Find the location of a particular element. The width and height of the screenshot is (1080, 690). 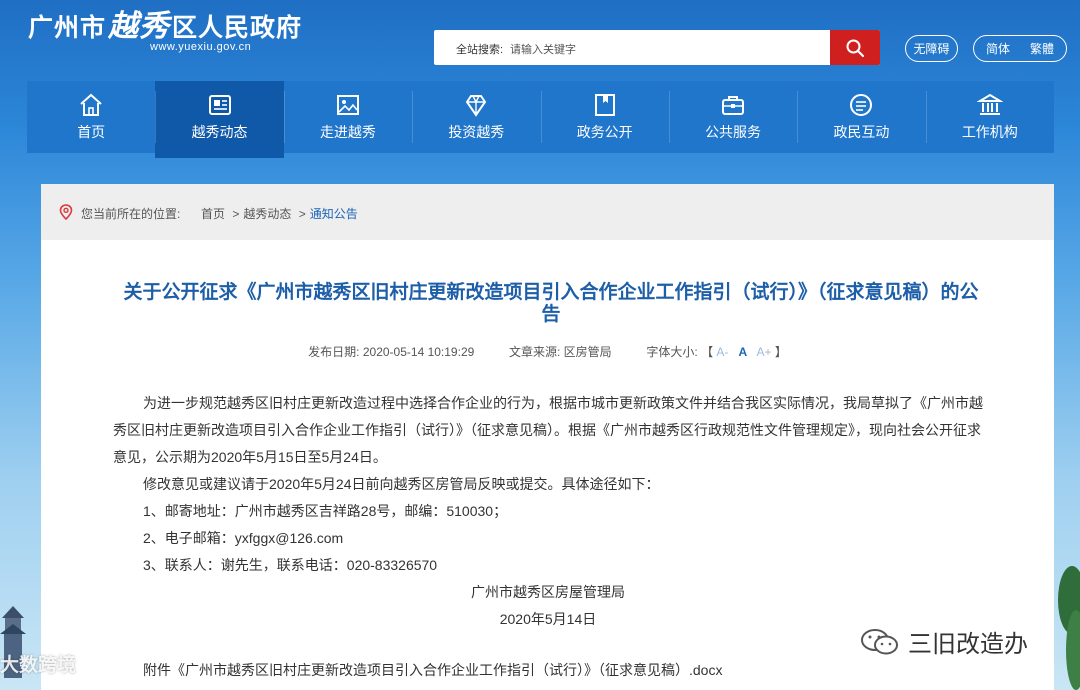

breadcrumb: 您当前所在的位置: 首页 > 越秀动态 > 通知公告 is located at coordinates (547, 212).